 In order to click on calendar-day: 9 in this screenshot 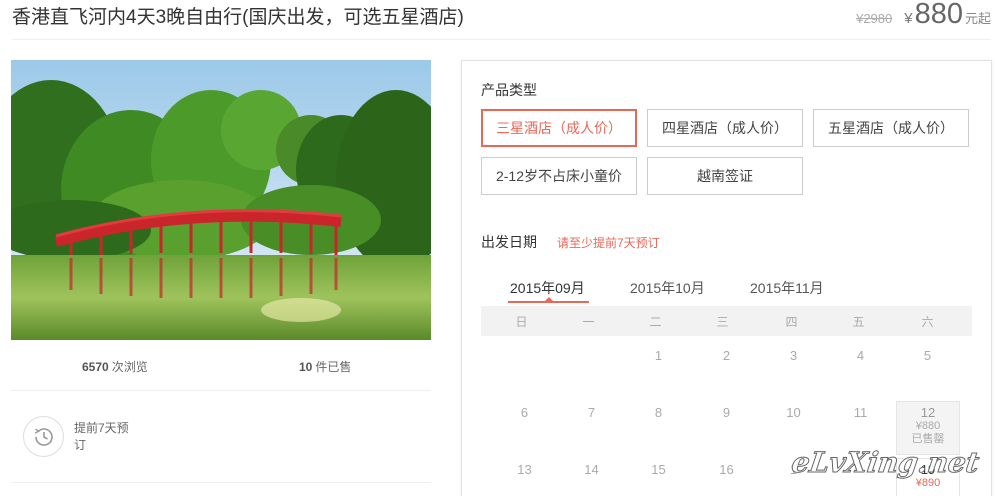, I will do `click(726, 412)`.